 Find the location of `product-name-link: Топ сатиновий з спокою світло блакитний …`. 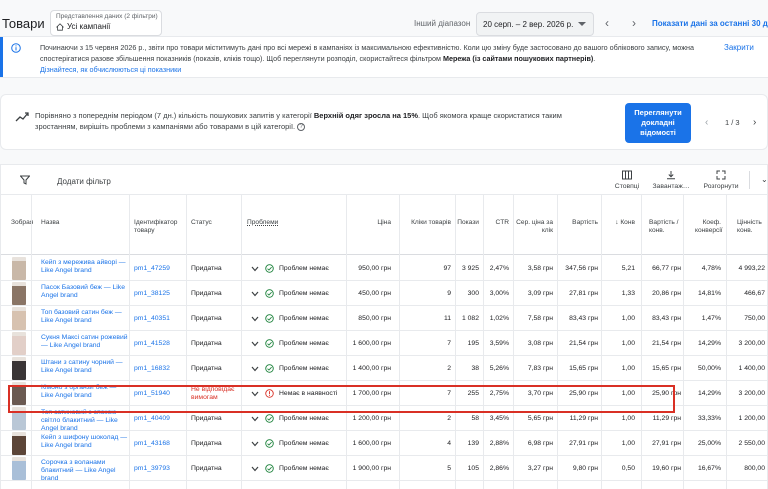

product-name-link: Топ сатиновий з спокою світло блакитний … is located at coordinates (85, 421).